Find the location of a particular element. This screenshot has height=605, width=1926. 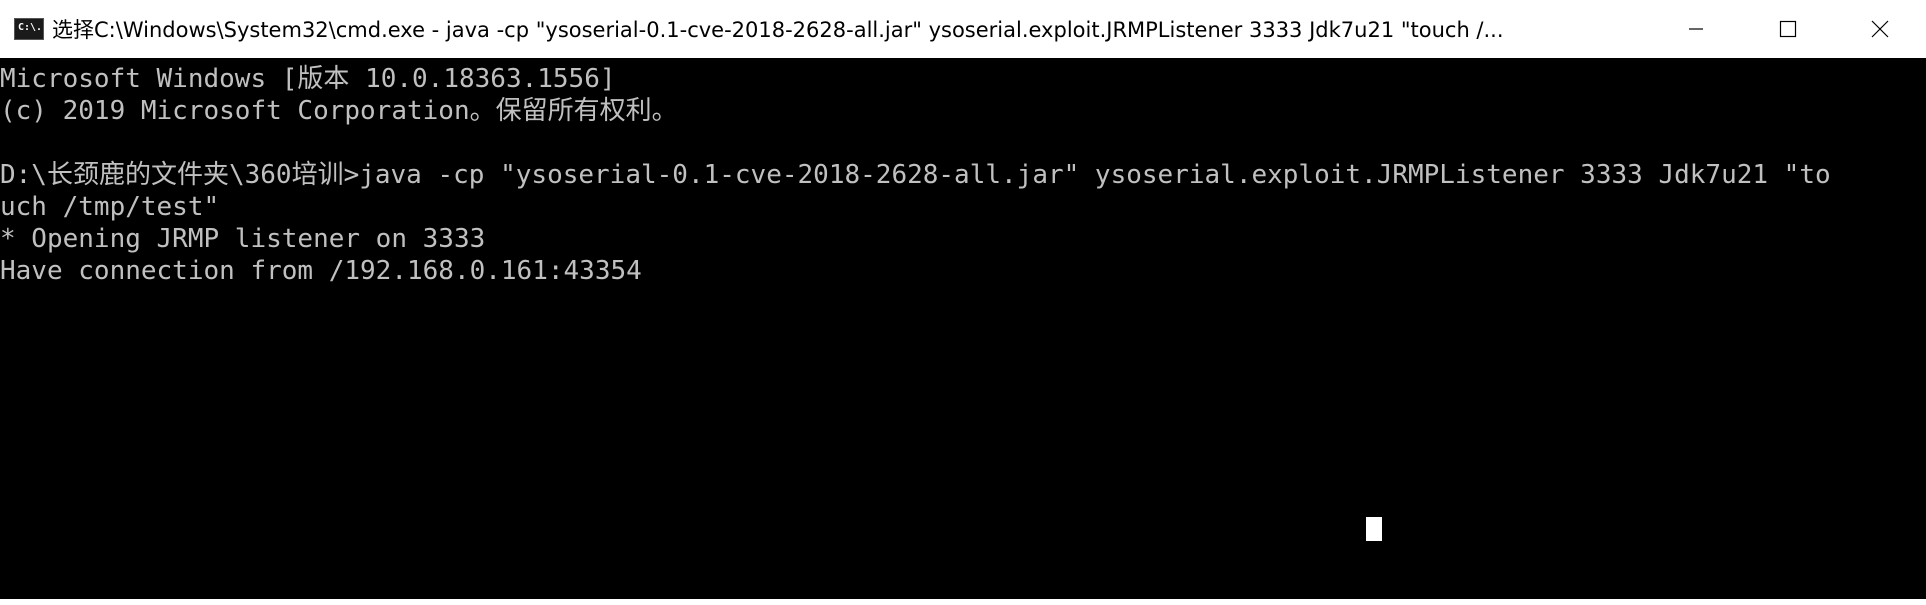

minimize-icon is located at coordinates (1696, 29).